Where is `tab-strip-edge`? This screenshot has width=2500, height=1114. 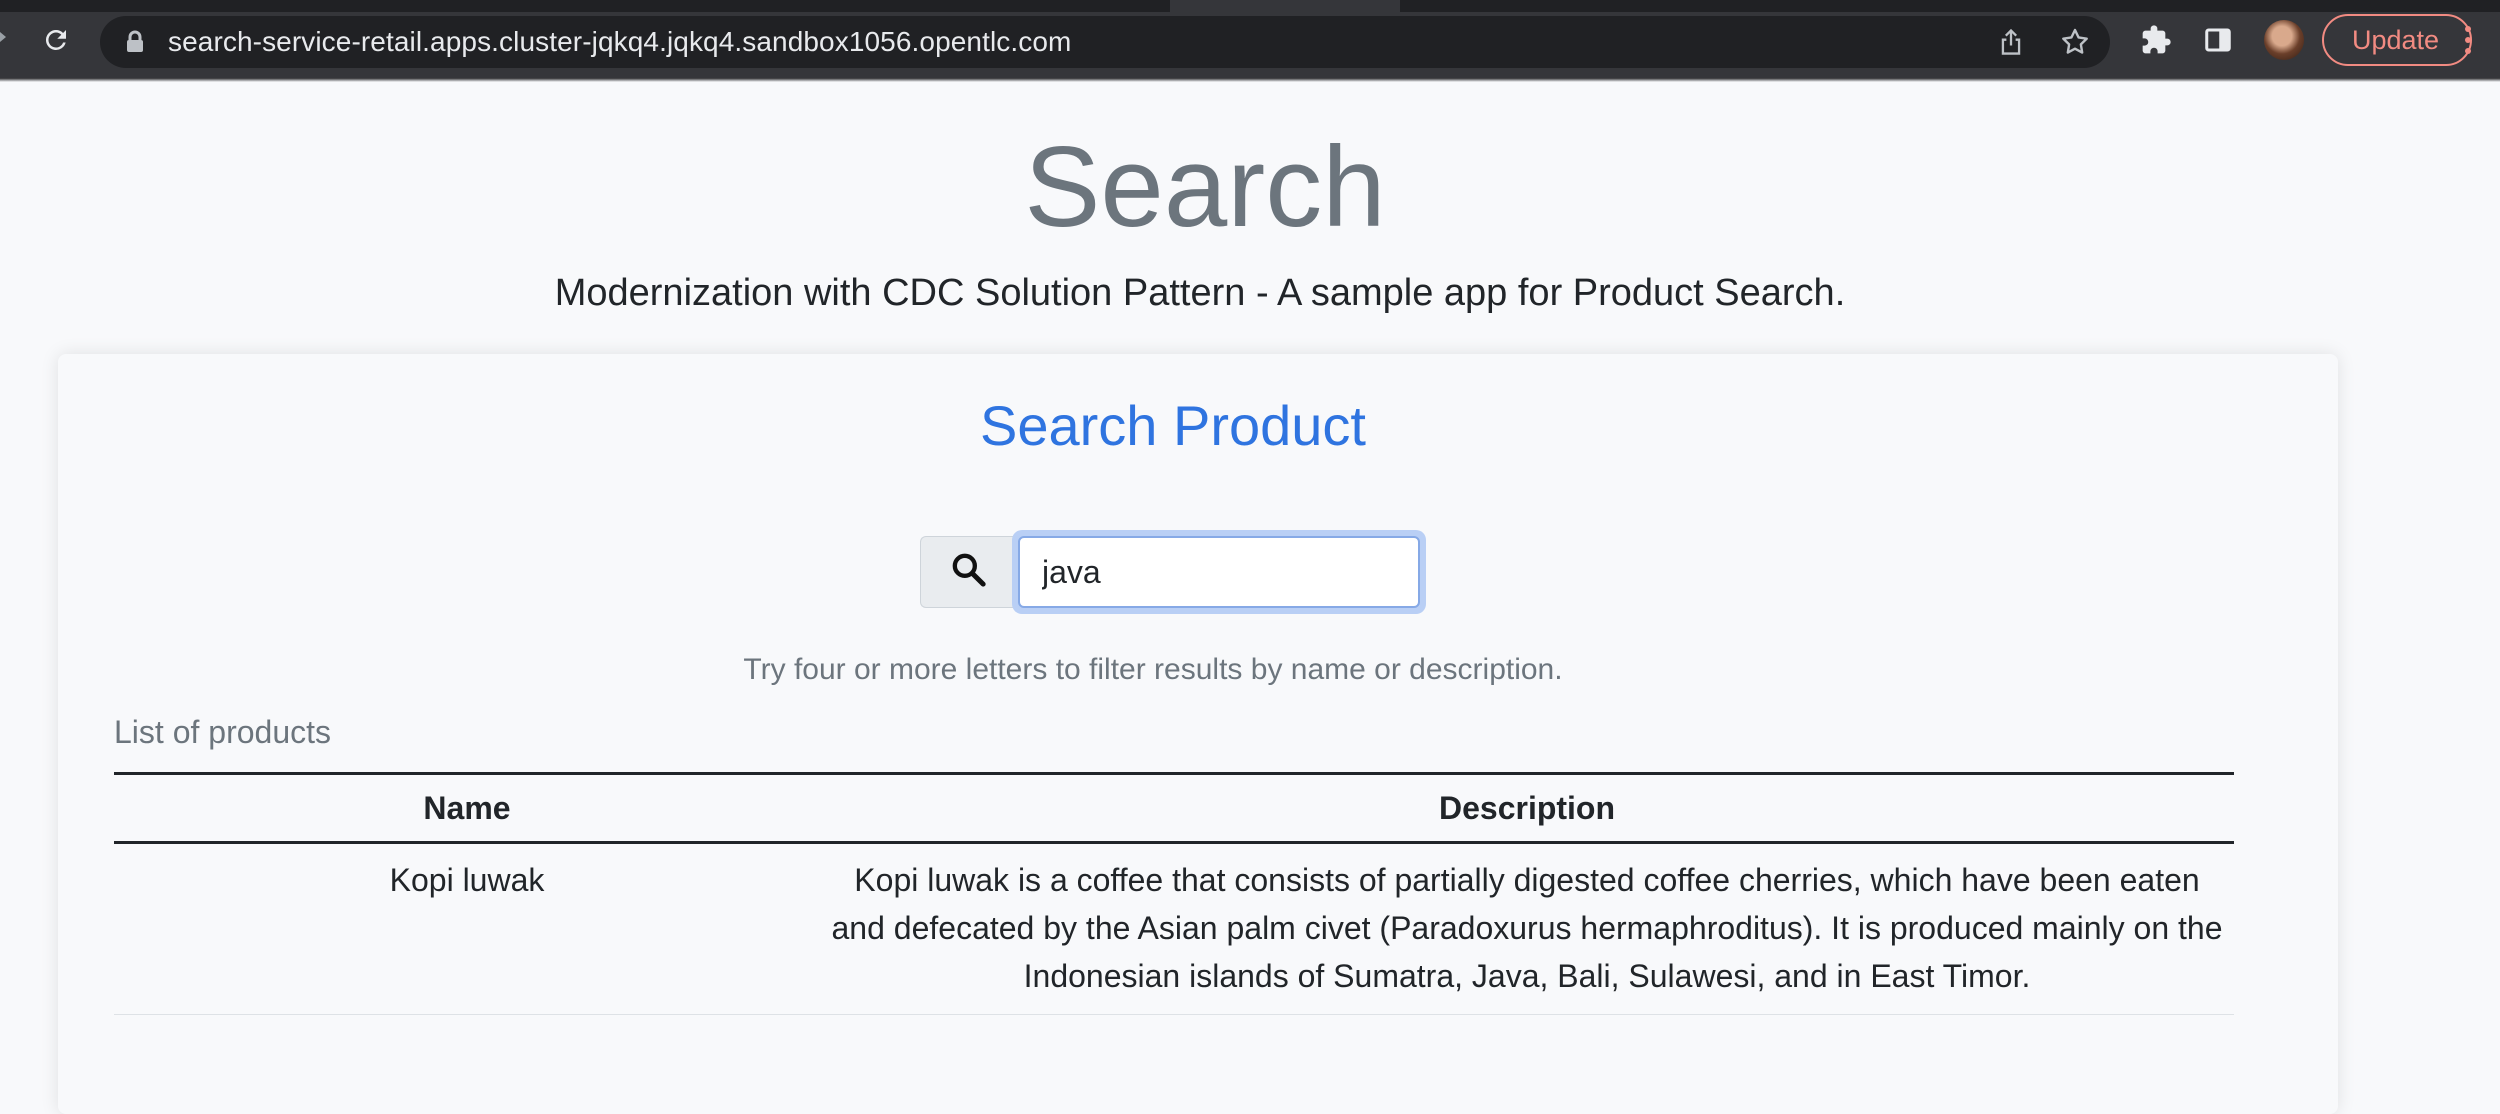 tab-strip-edge is located at coordinates (1250, 6).